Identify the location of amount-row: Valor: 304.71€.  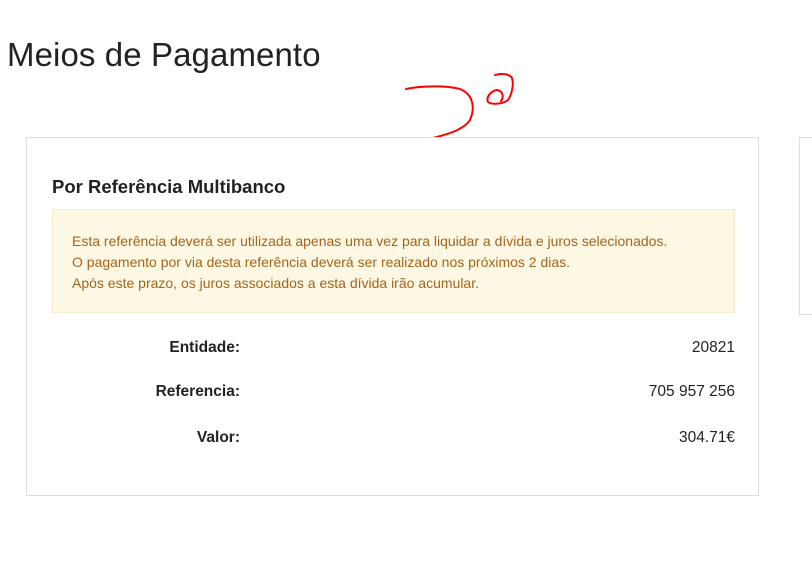
(393, 438).